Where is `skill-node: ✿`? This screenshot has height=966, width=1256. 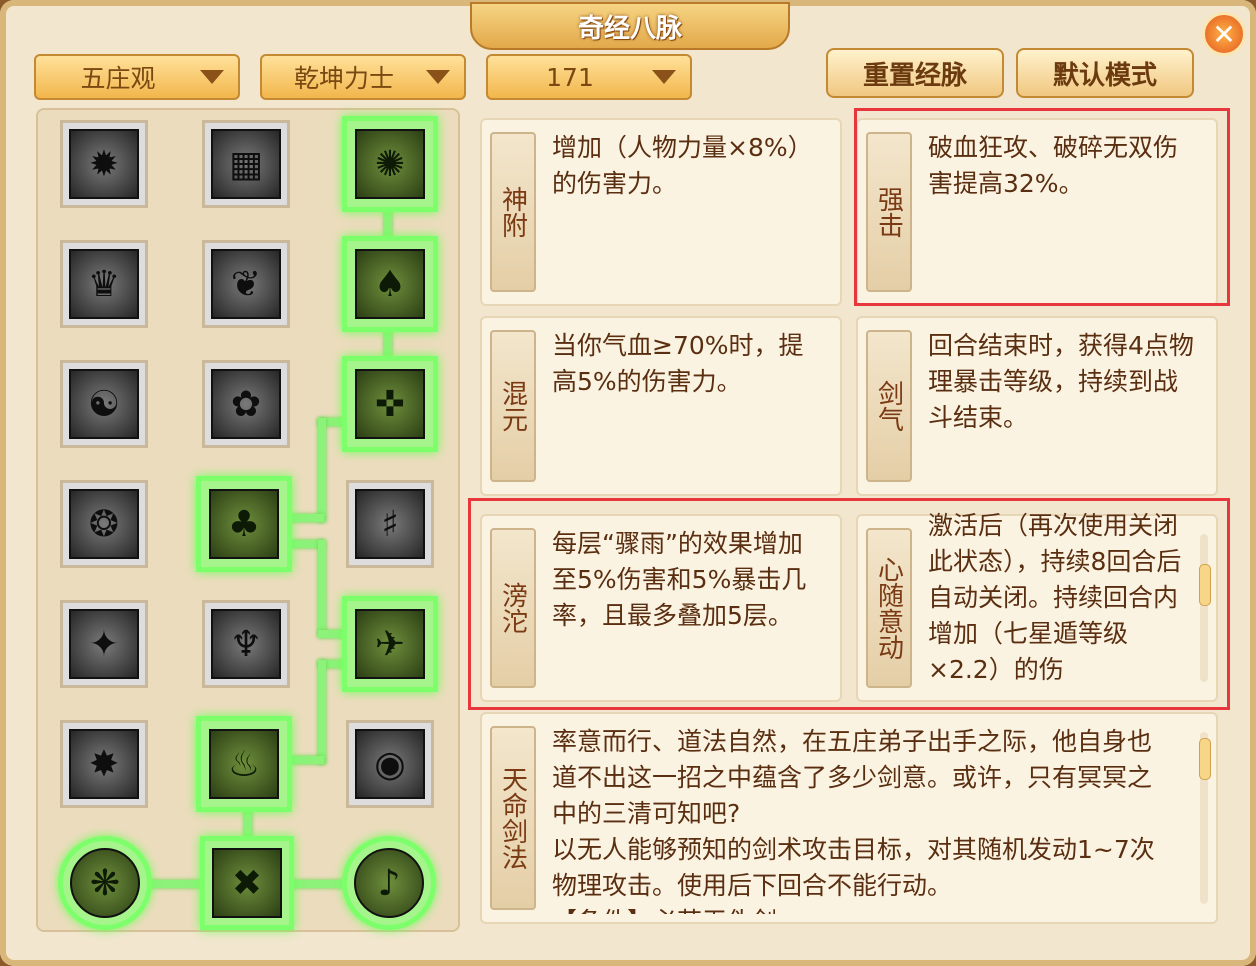 skill-node: ✿ is located at coordinates (246, 404).